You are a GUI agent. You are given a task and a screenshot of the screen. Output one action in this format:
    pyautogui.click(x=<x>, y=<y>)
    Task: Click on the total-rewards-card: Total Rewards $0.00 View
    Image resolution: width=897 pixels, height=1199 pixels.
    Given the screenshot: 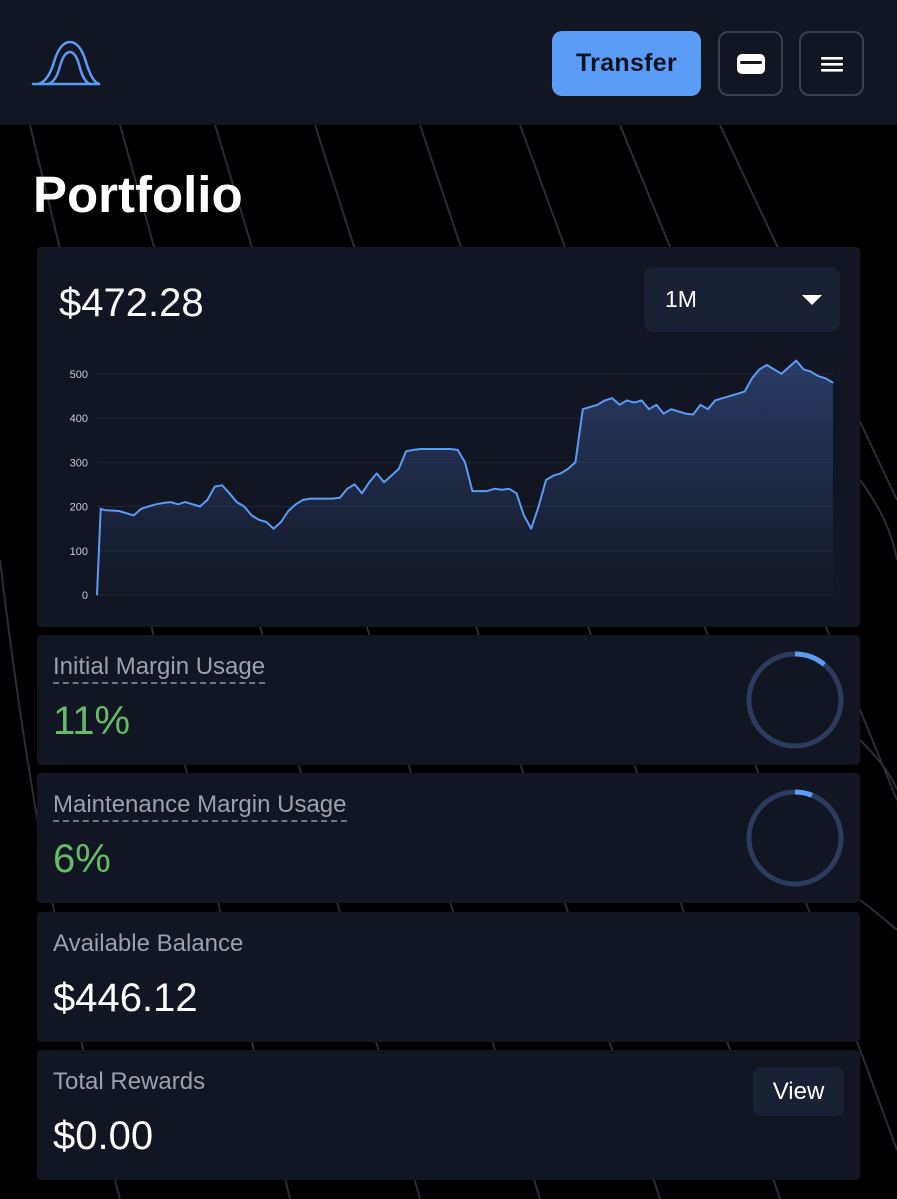 What is the action you would take?
    pyautogui.click(x=448, y=1115)
    